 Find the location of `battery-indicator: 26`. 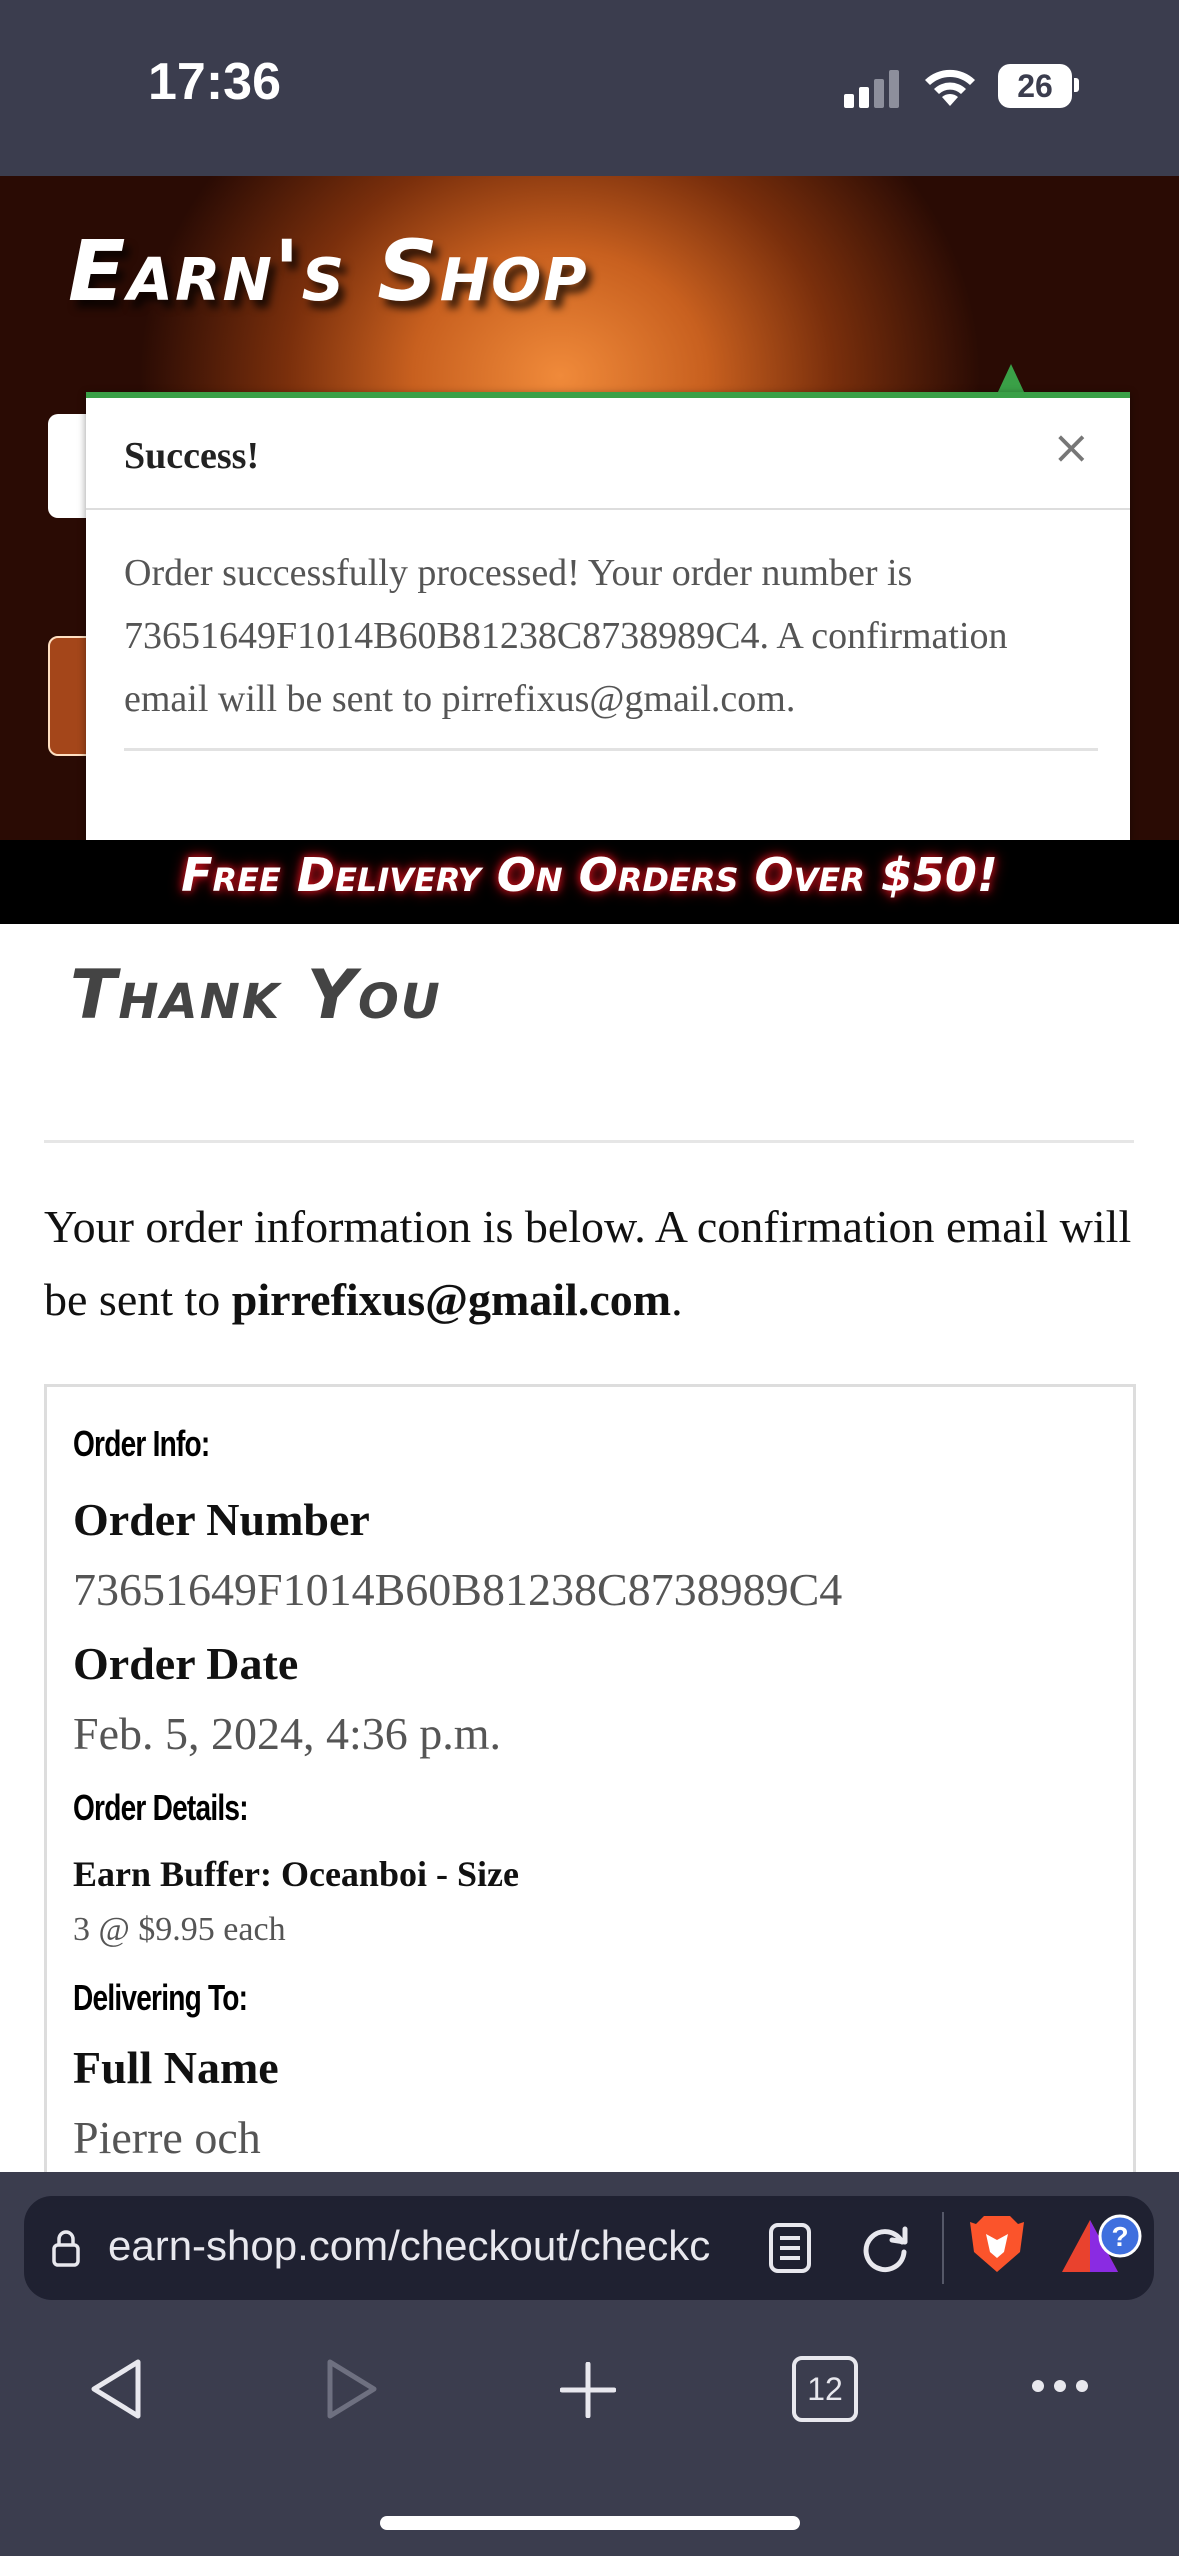

battery-indicator: 26 is located at coordinates (1035, 86).